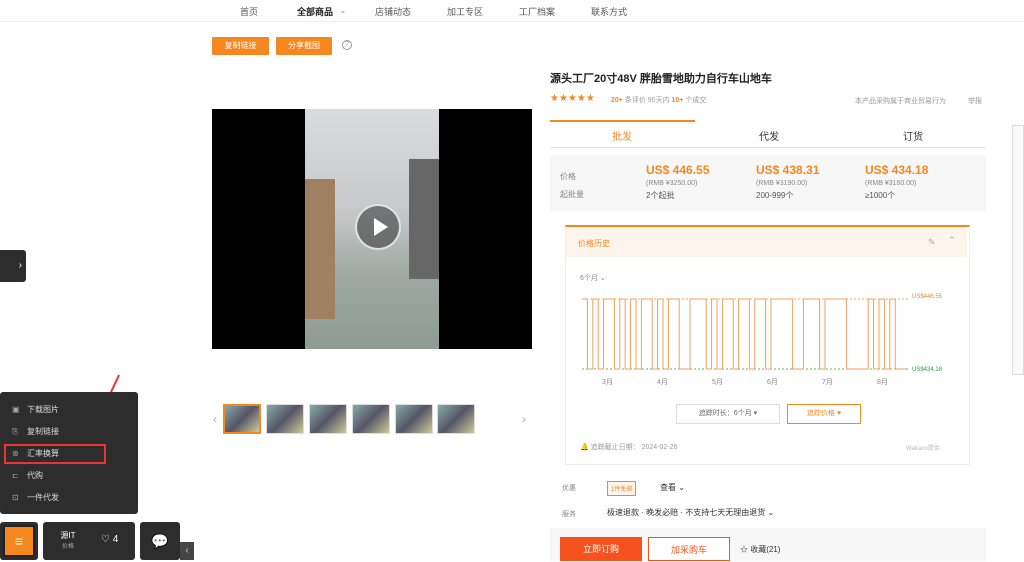 The width and height of the screenshot is (1024, 562). I want to click on duration-button: 追踪时长：6个月 ▾, so click(728, 414).